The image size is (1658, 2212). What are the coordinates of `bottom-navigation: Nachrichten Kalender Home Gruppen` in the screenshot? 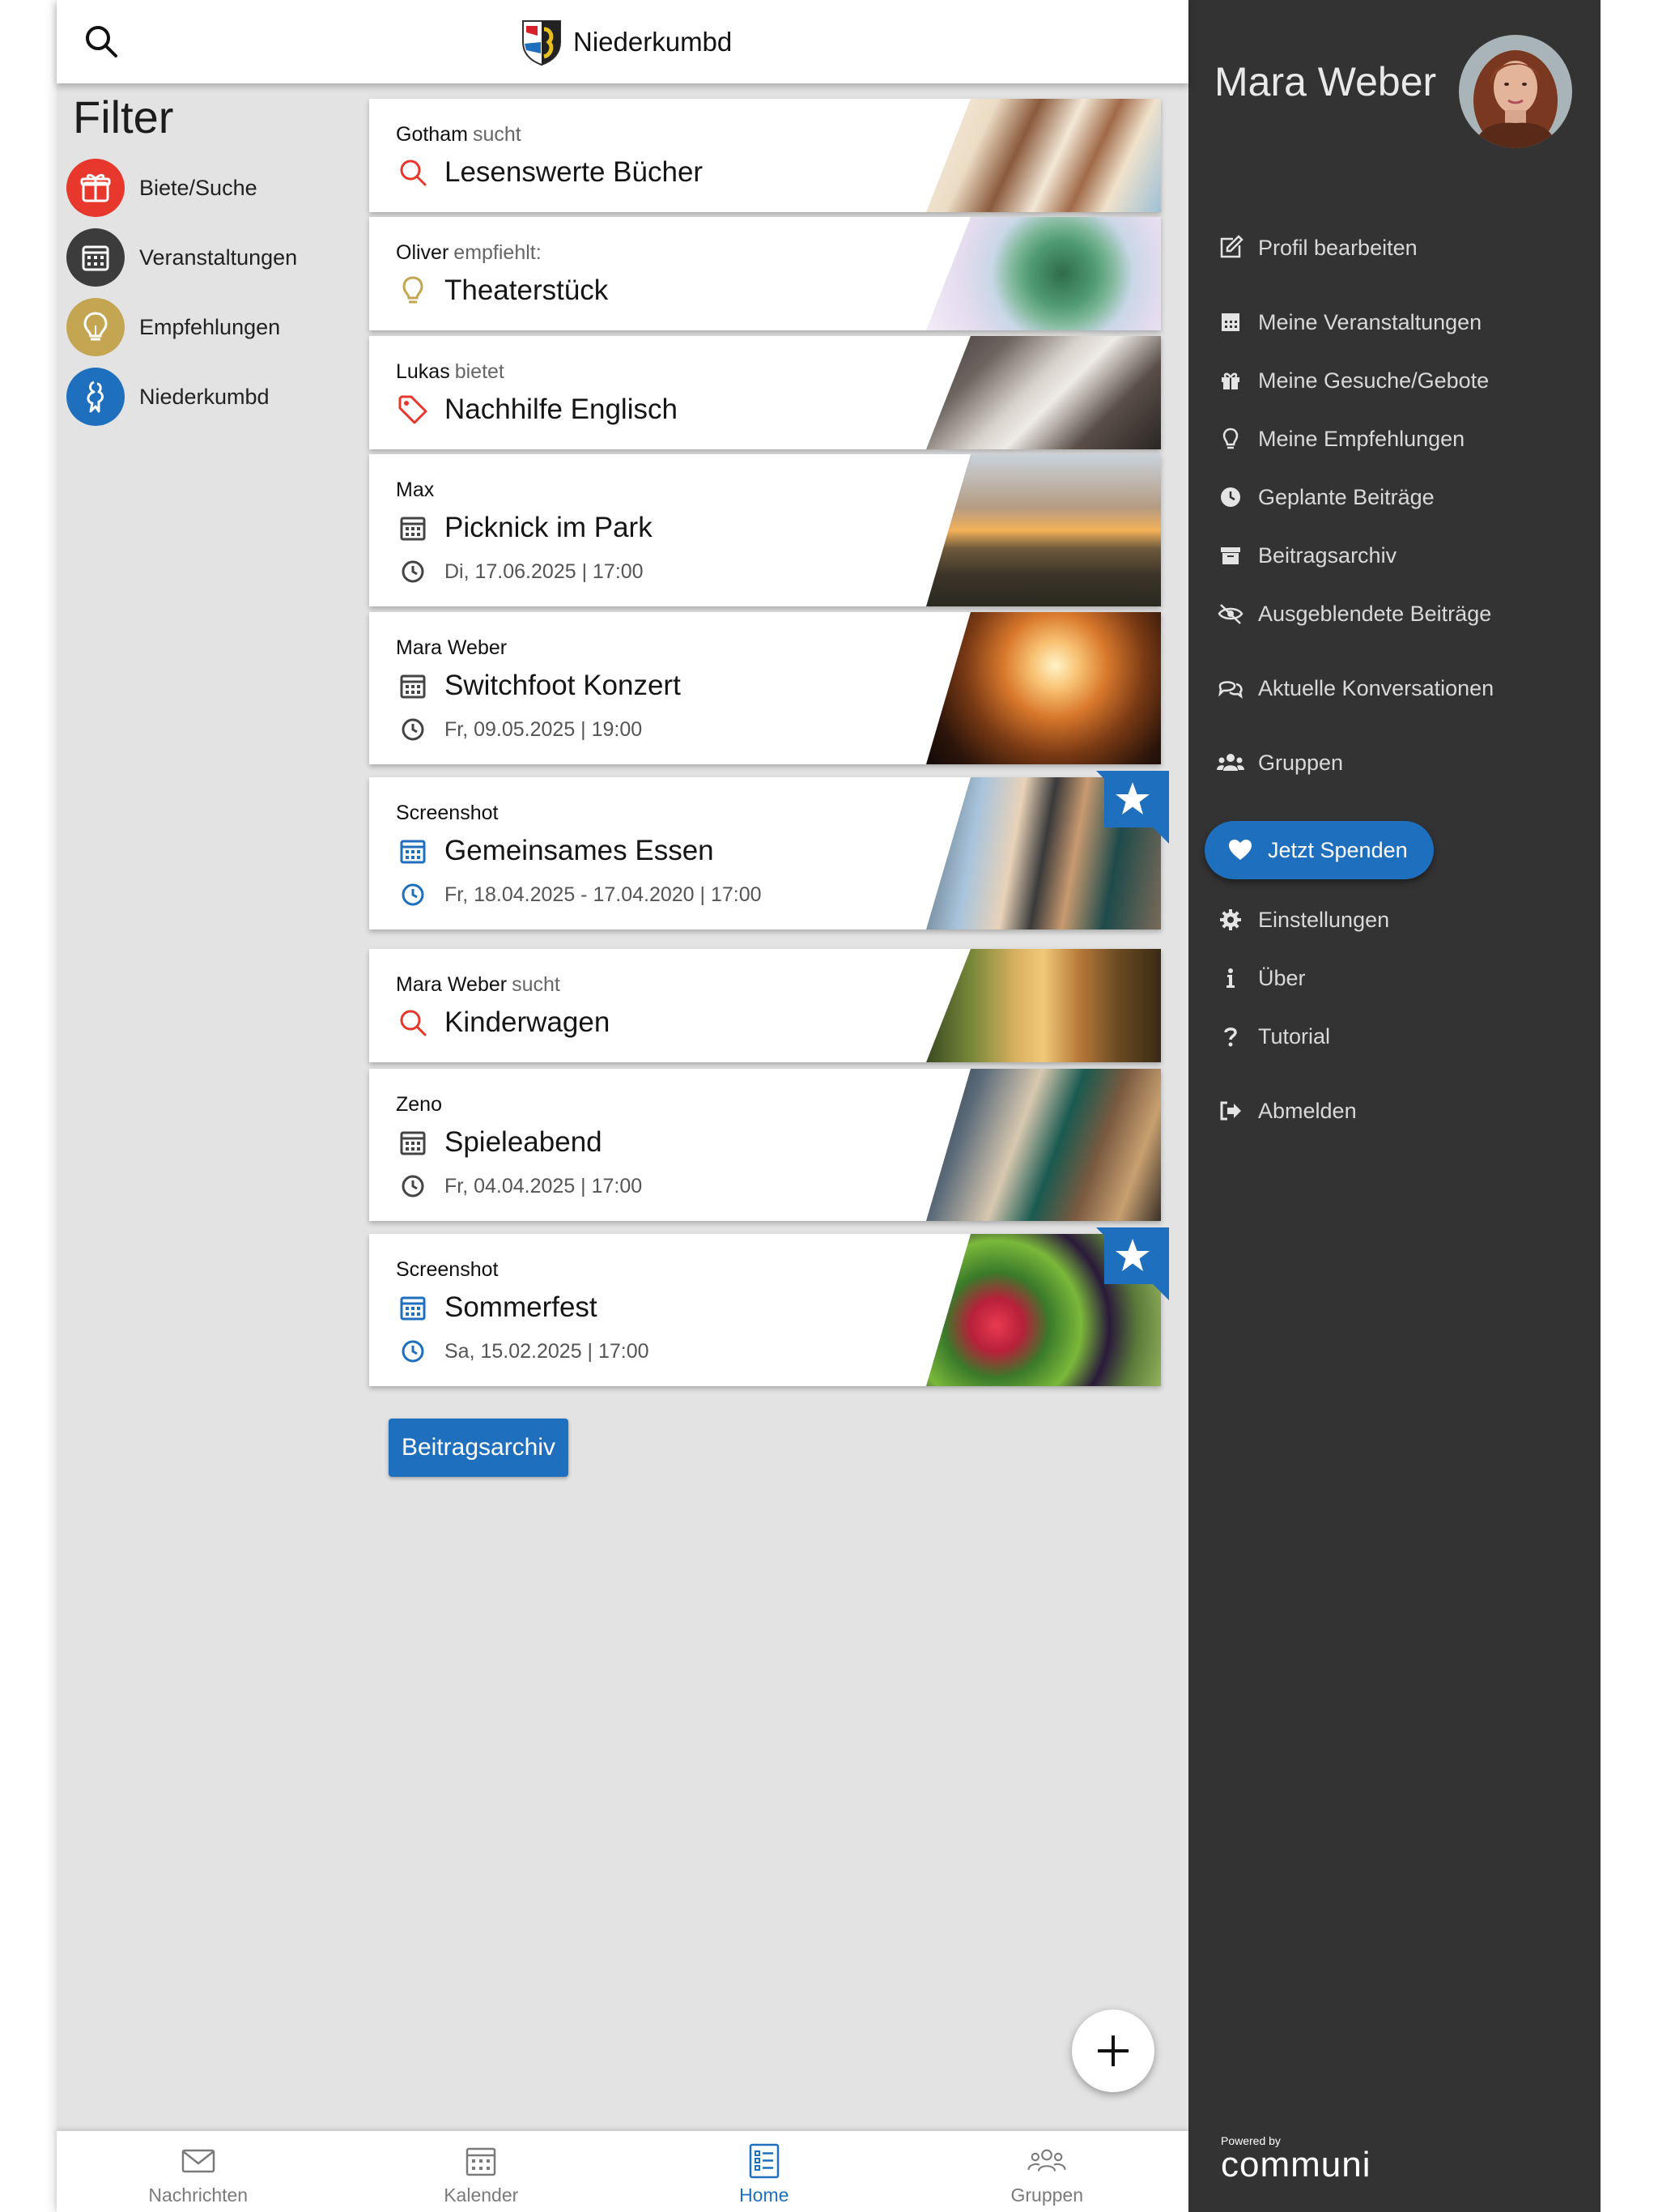 It's located at (622, 2171).